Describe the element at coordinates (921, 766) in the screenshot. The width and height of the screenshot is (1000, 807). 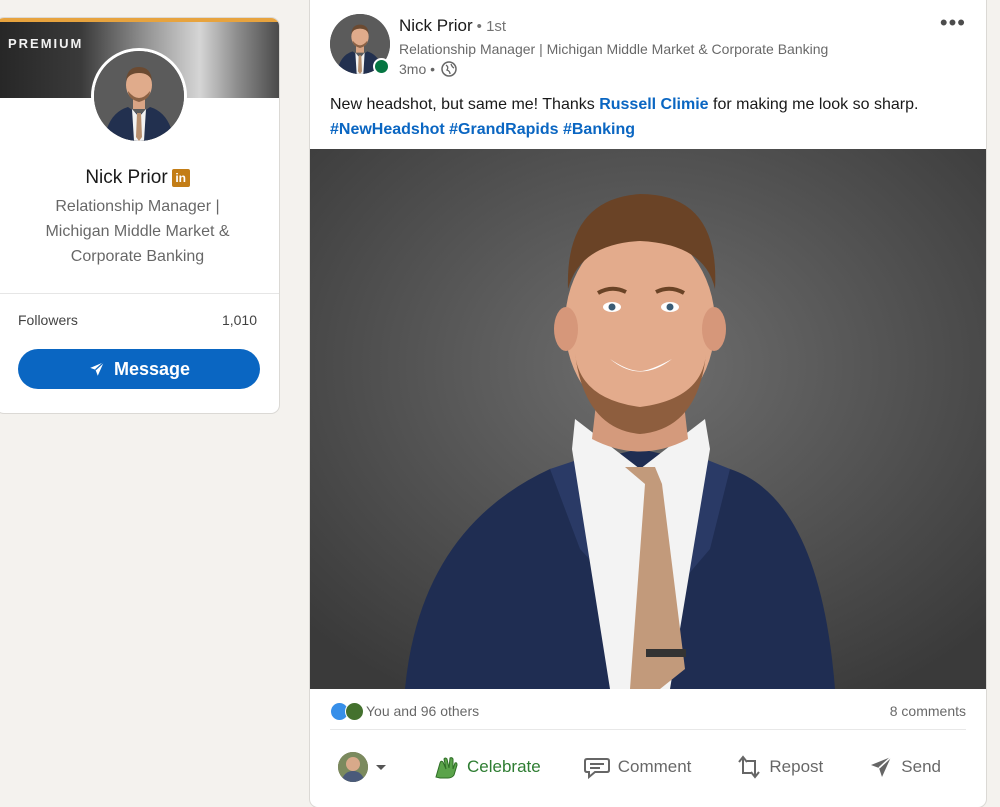
I see `send-label: Send` at that location.